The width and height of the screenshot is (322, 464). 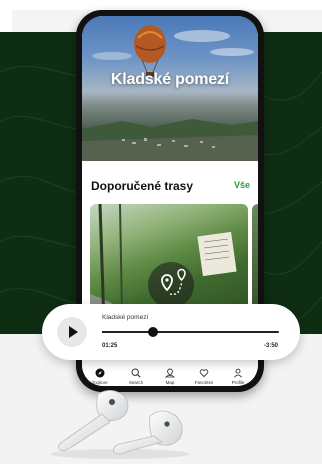 I want to click on route-pin-icon, so click(x=173, y=282).